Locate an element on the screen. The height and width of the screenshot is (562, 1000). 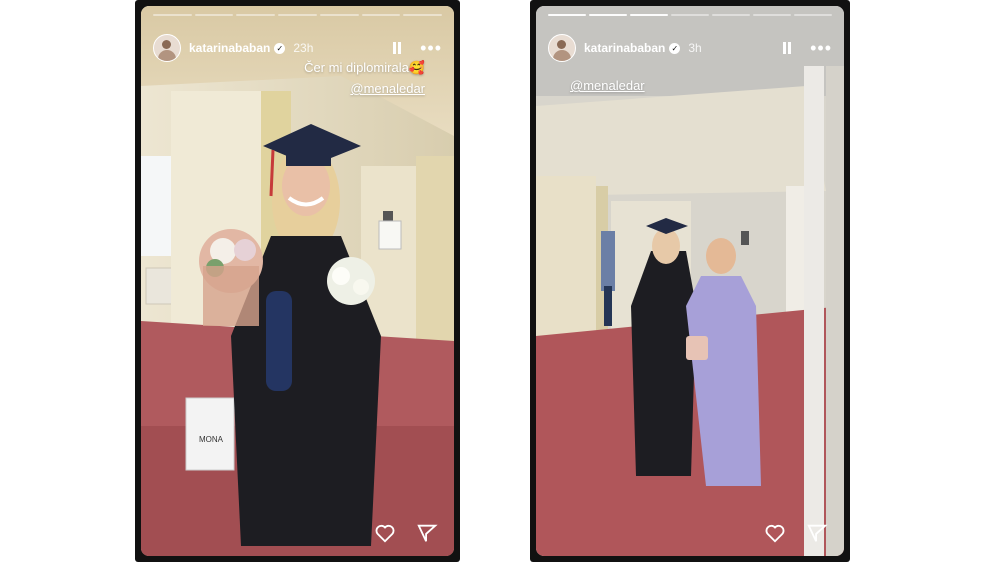
caption-text: Čer mi diplomirala🥰 is located at coordinates (364, 67).